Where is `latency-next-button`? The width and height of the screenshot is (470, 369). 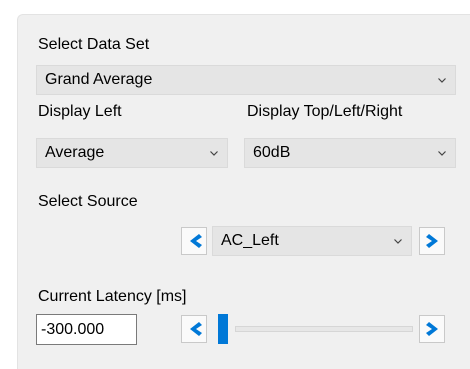 latency-next-button is located at coordinates (432, 329).